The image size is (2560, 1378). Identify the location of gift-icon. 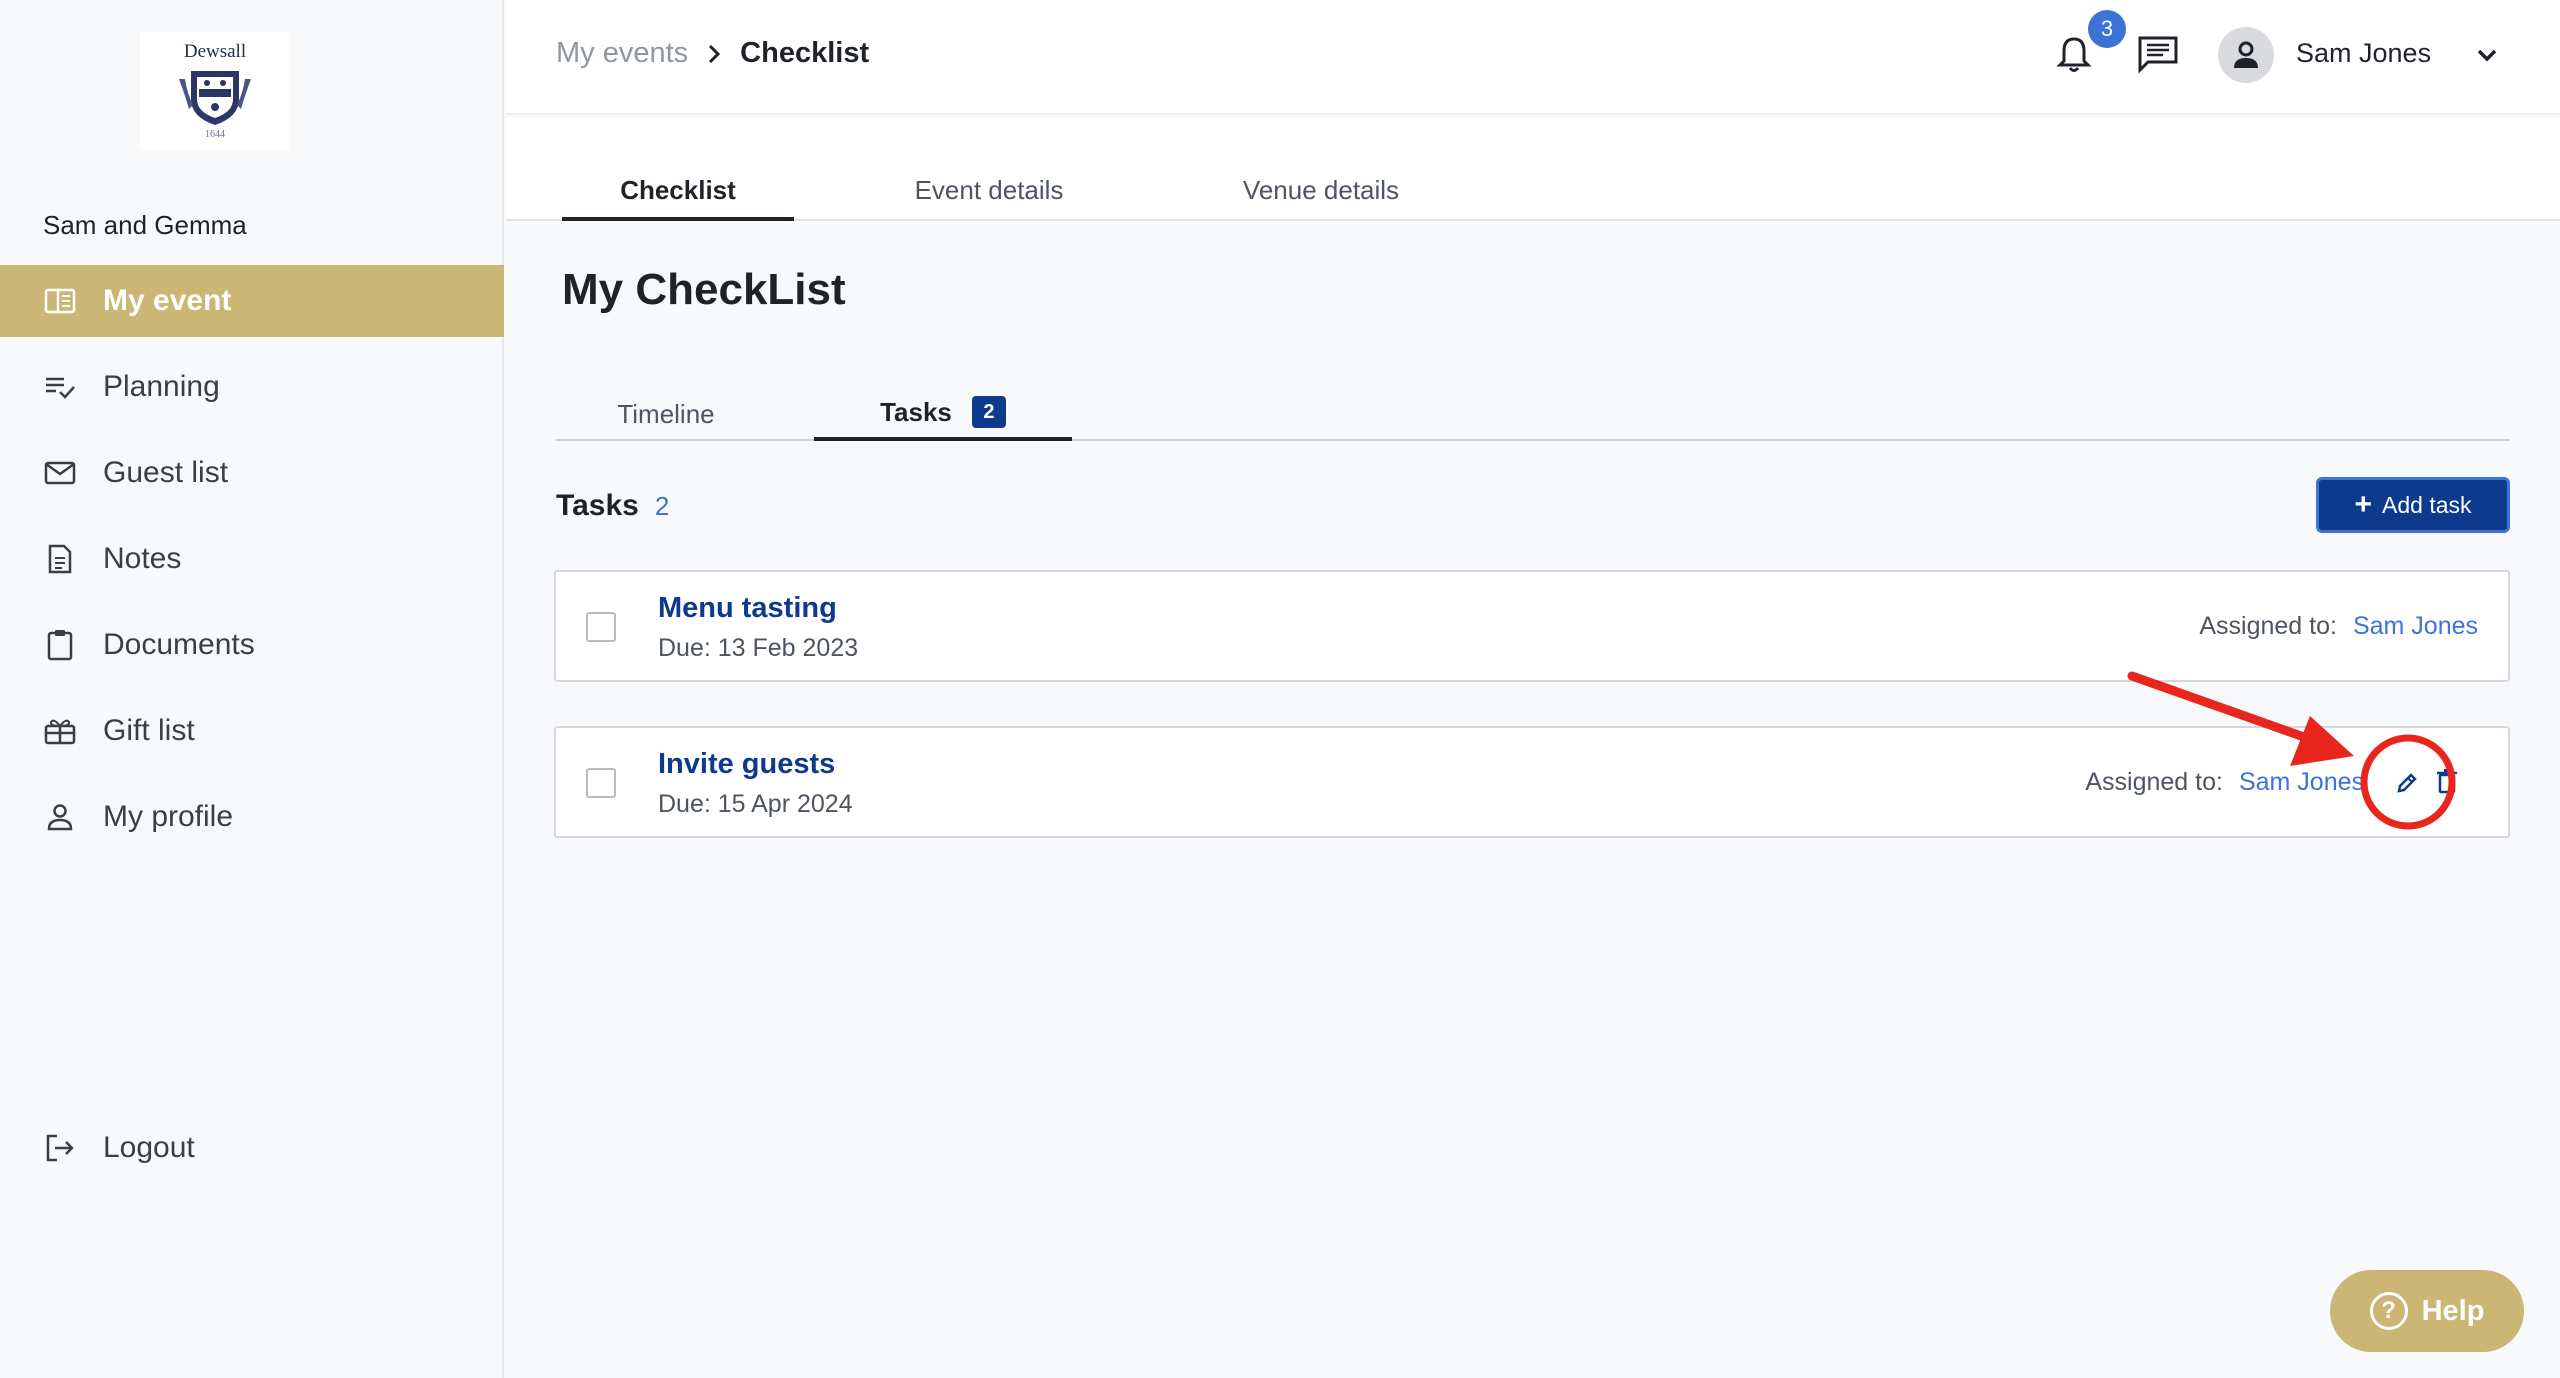
(60, 731).